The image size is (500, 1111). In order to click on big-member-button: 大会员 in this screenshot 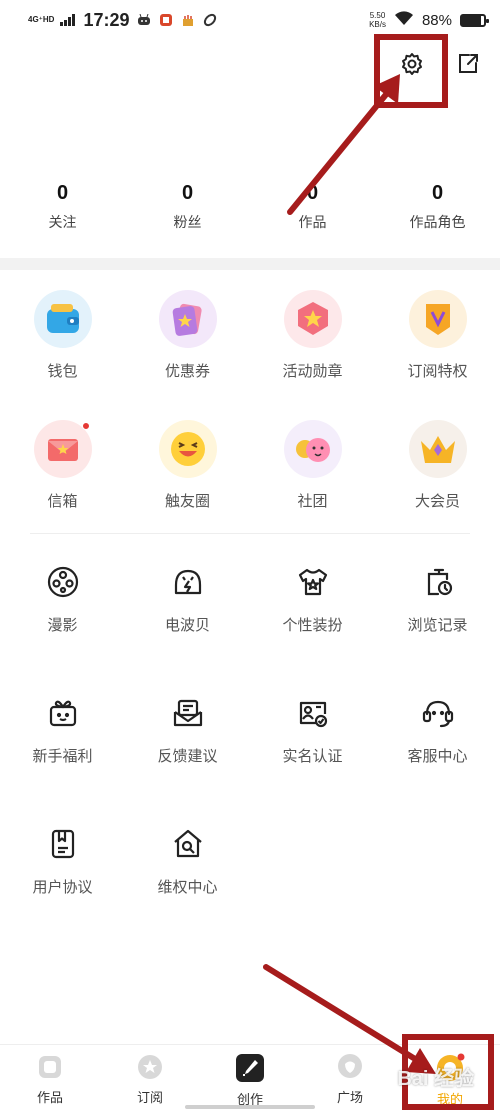, I will do `click(437, 465)`.